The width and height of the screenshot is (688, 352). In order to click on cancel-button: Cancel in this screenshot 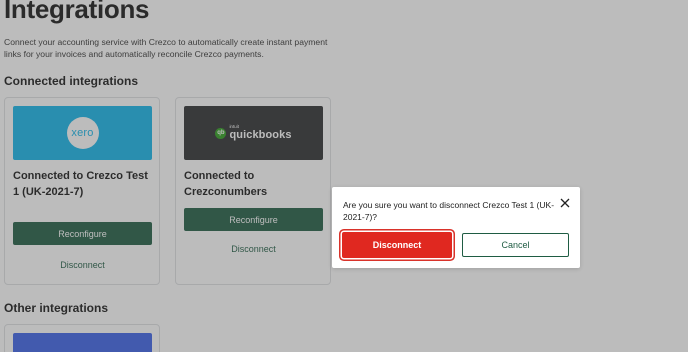, I will do `click(515, 245)`.